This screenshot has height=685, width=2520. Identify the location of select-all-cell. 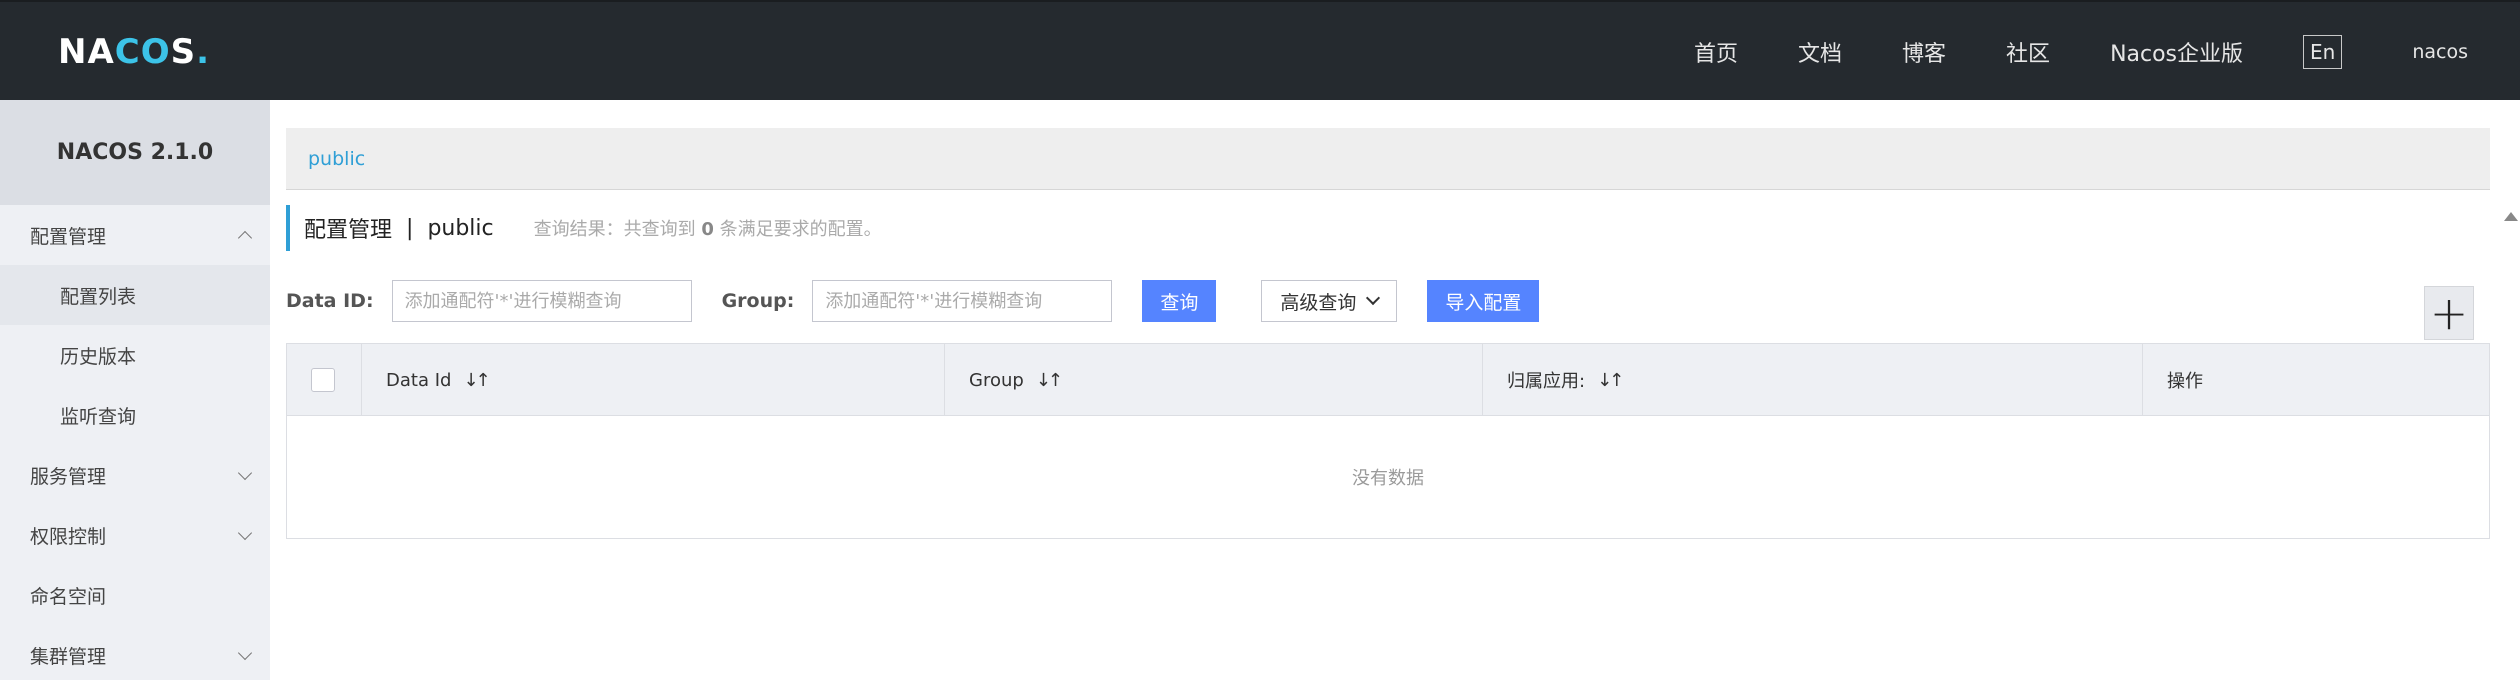
(324, 380).